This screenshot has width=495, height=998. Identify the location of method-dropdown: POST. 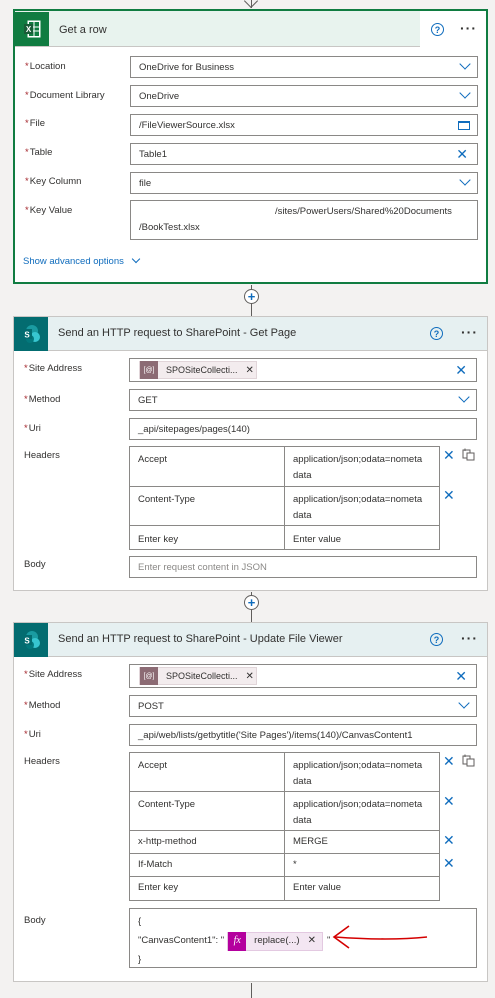
(303, 706).